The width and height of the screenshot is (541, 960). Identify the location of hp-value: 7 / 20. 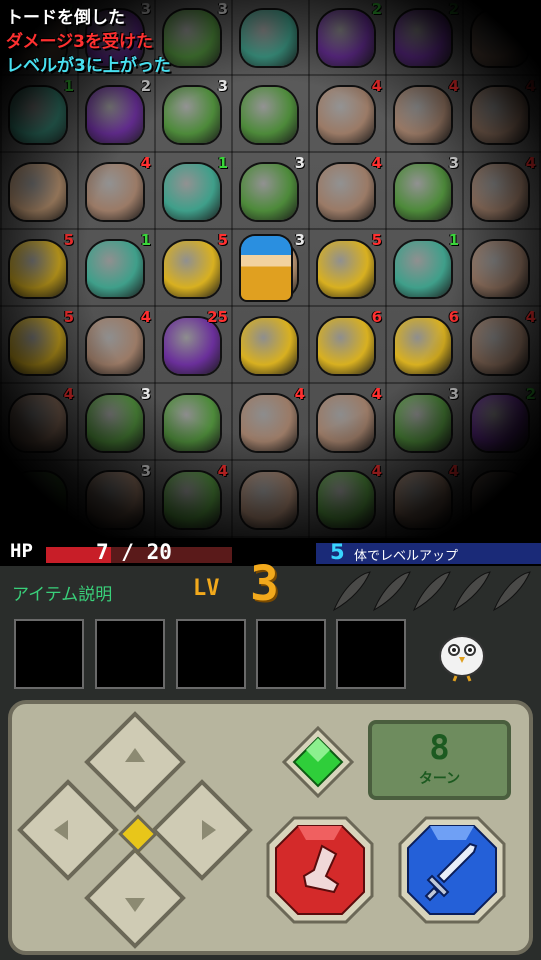
(134, 552).